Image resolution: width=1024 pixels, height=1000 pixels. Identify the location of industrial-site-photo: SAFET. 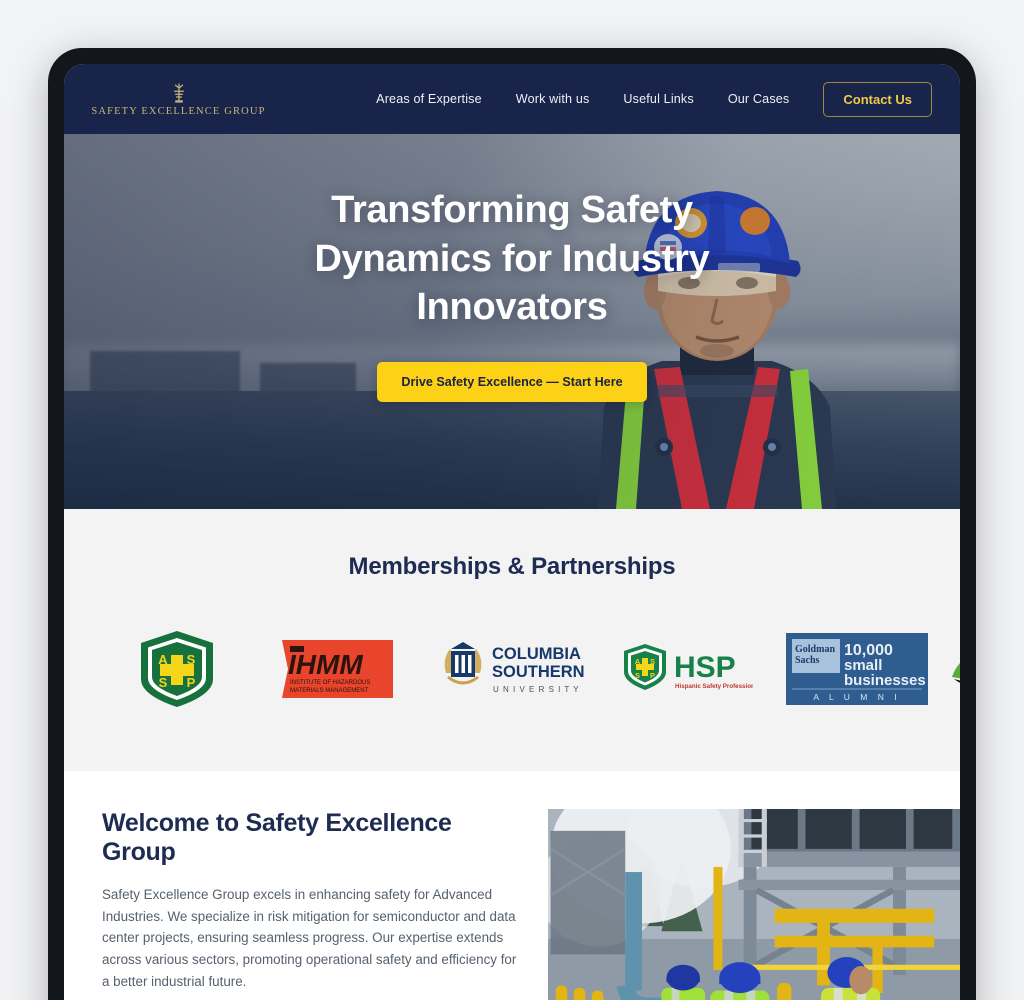
(754, 904).